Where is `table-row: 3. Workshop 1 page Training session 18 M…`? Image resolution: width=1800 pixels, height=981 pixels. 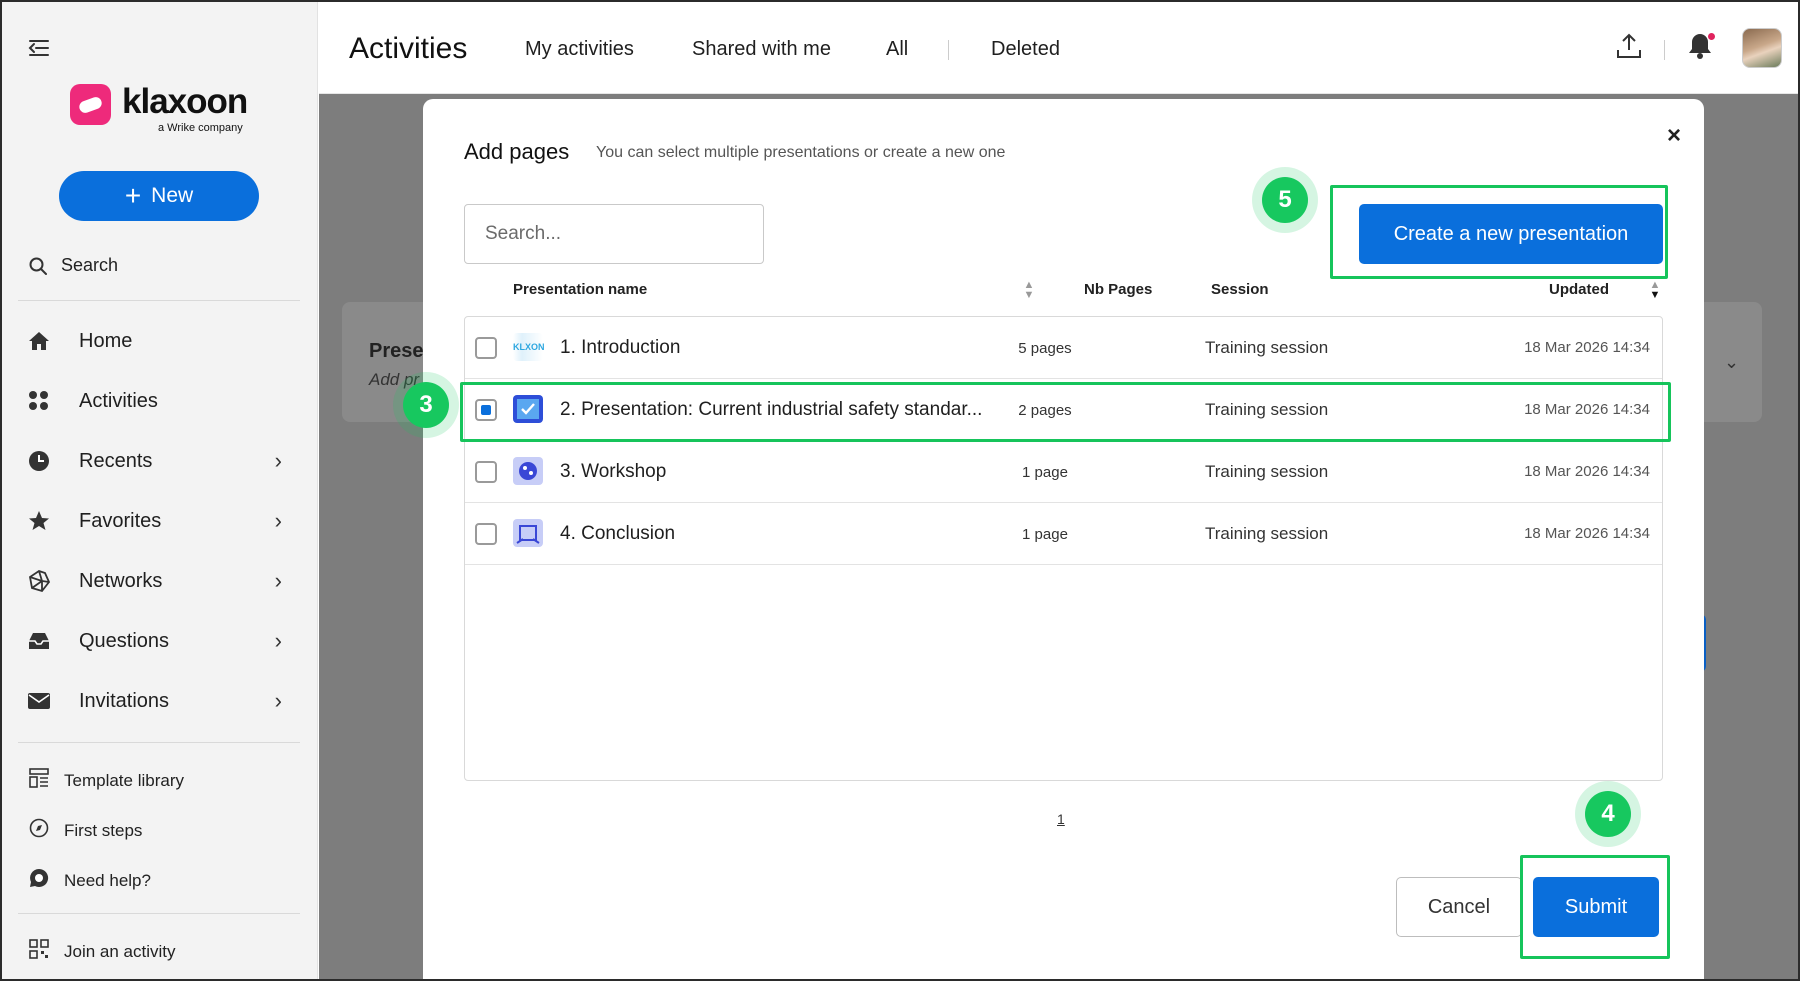 table-row: 3. Workshop 1 page Training session 18 M… is located at coordinates (1063, 472).